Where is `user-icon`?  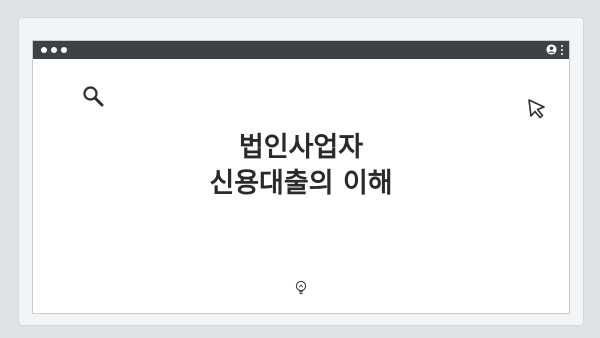 user-icon is located at coordinates (551, 49).